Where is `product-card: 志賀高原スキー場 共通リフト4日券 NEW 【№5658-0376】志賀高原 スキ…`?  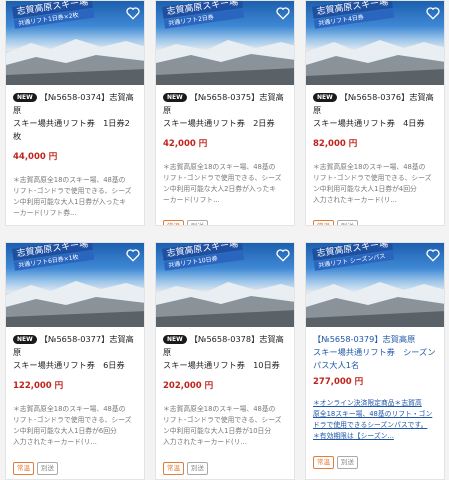 product-card: 志賀高原スキー場 共通リフト4日券 NEW 【№5658-0376】志賀高原 スキ… is located at coordinates (375, 113).